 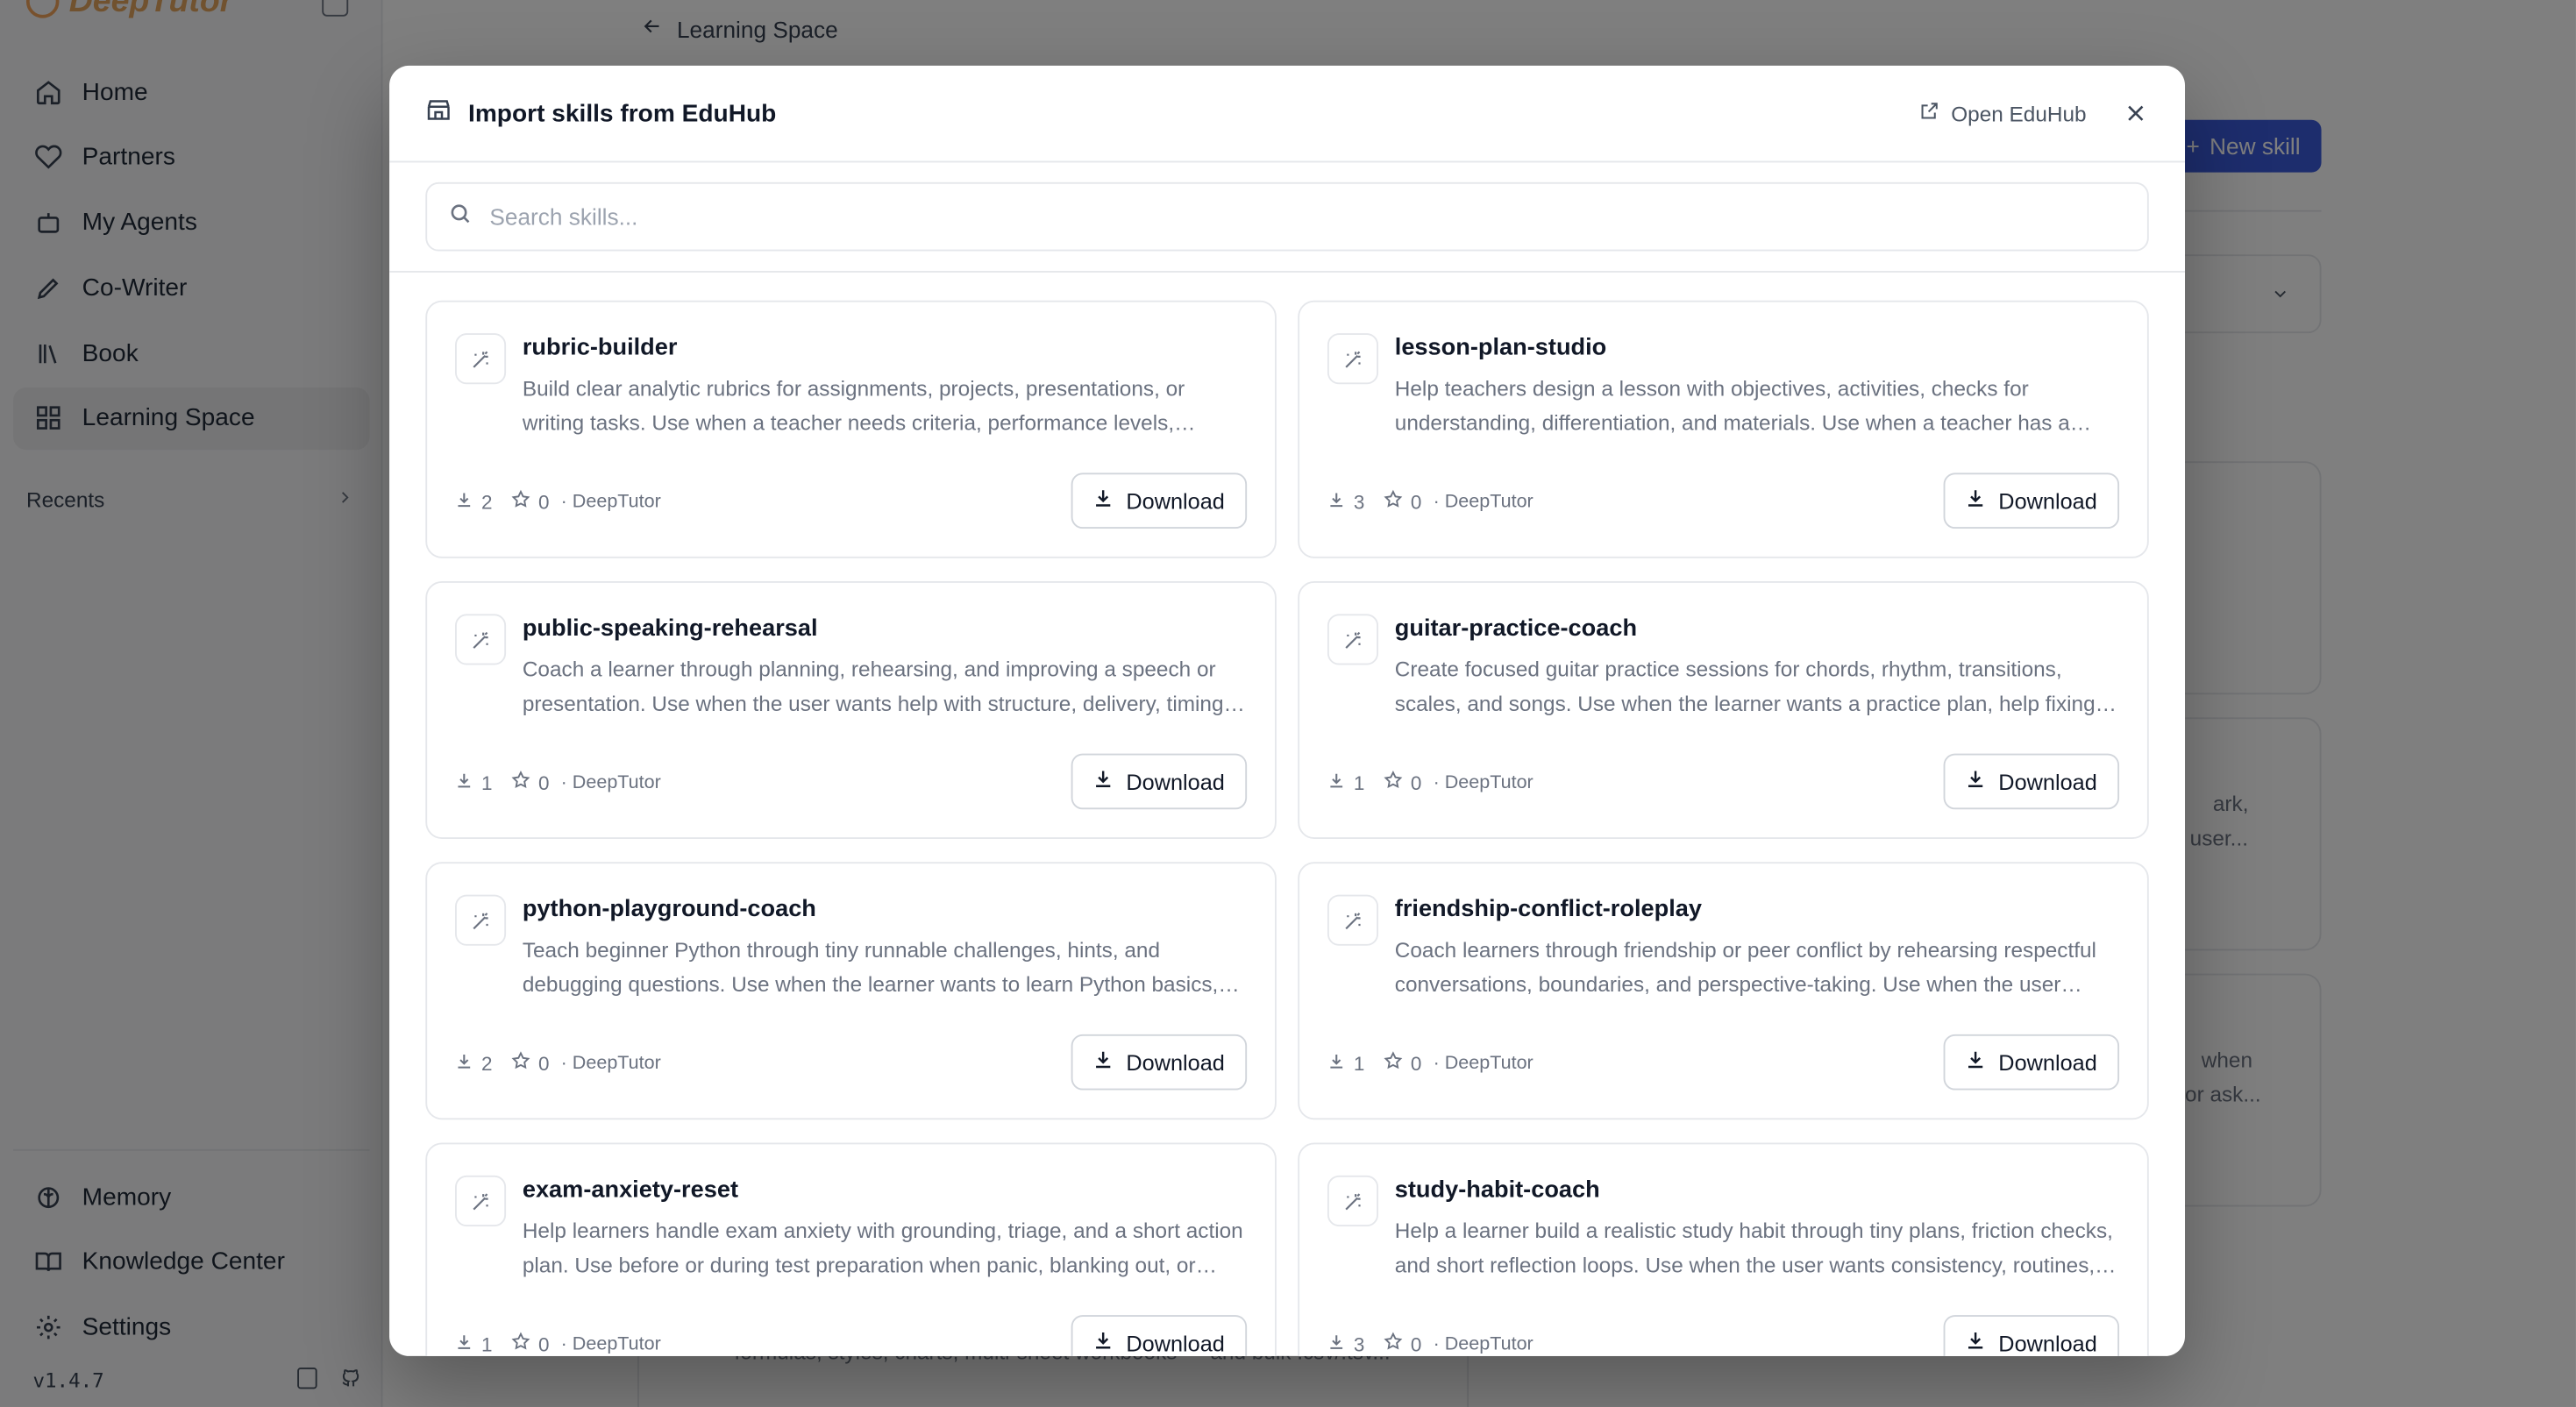 I want to click on search-icon, so click(x=460, y=216).